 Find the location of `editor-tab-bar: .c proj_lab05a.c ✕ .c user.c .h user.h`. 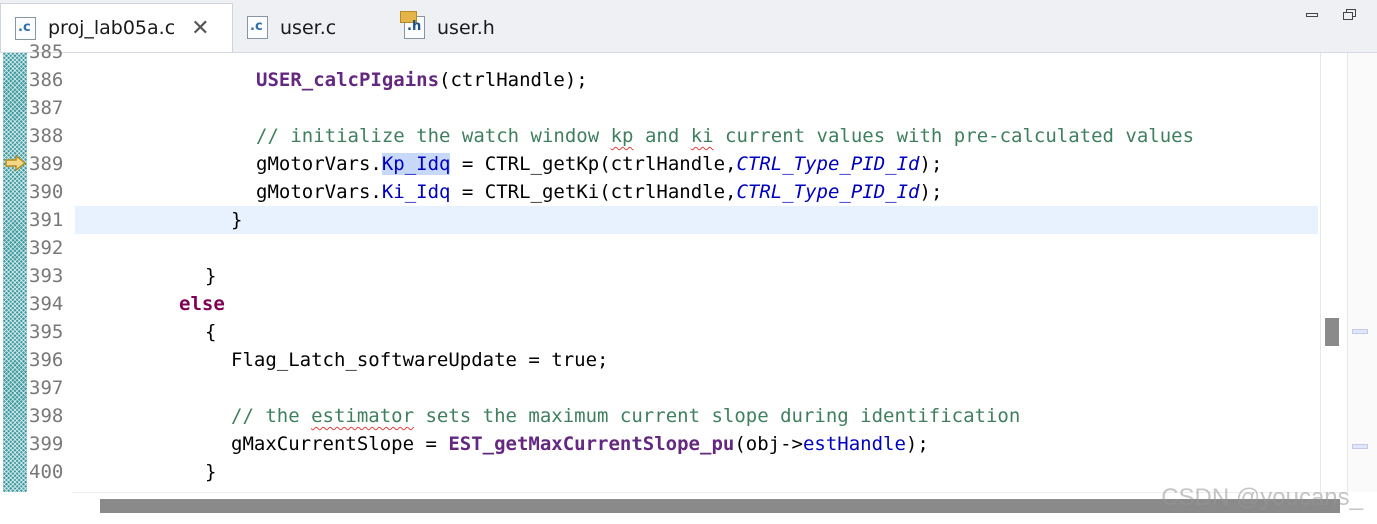

editor-tab-bar: .c proj_lab05a.c ✕ .c user.c .h user.h is located at coordinates (688, 26).